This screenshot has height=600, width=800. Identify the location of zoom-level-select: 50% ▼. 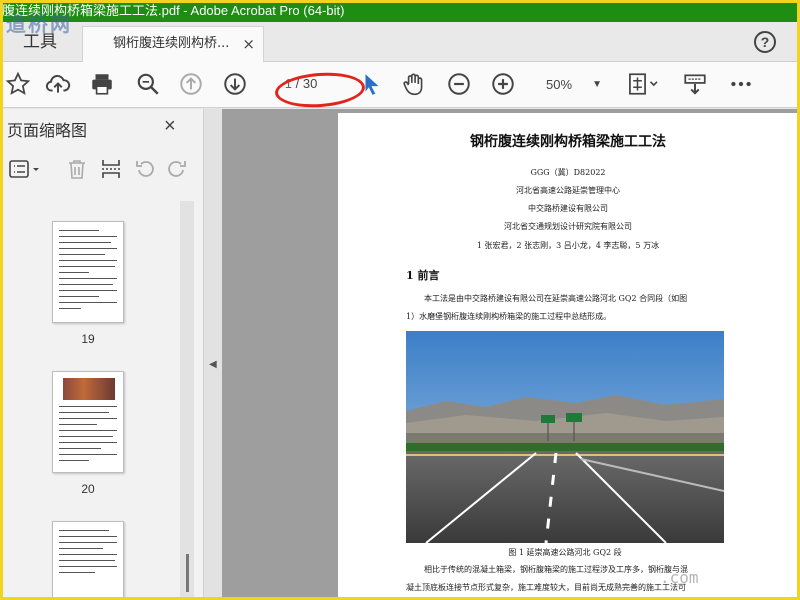
(570, 85).